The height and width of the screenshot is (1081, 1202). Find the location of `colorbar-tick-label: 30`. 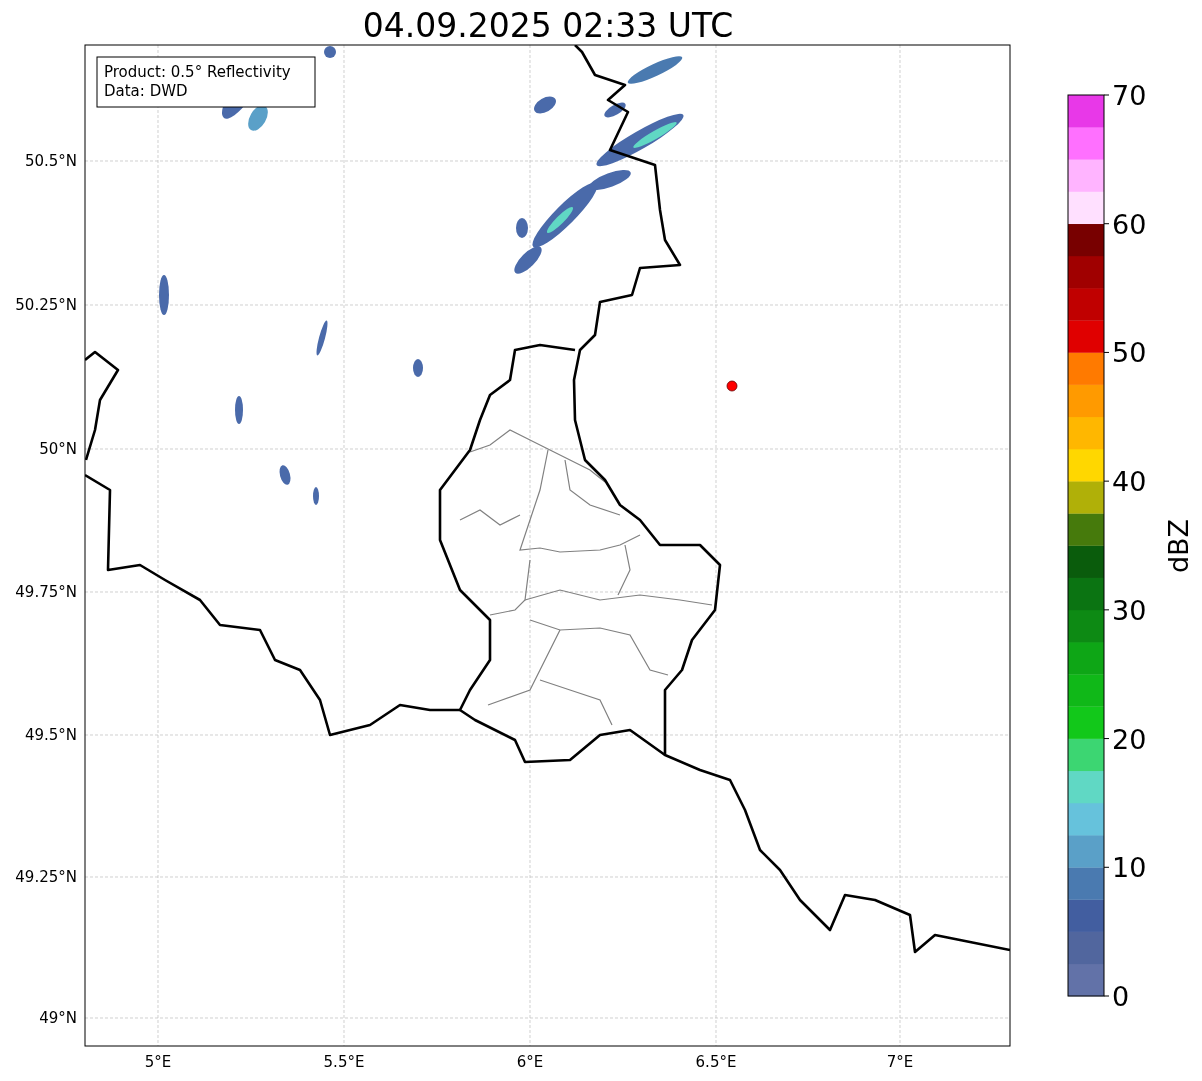

colorbar-tick-label: 30 is located at coordinates (1129, 610).